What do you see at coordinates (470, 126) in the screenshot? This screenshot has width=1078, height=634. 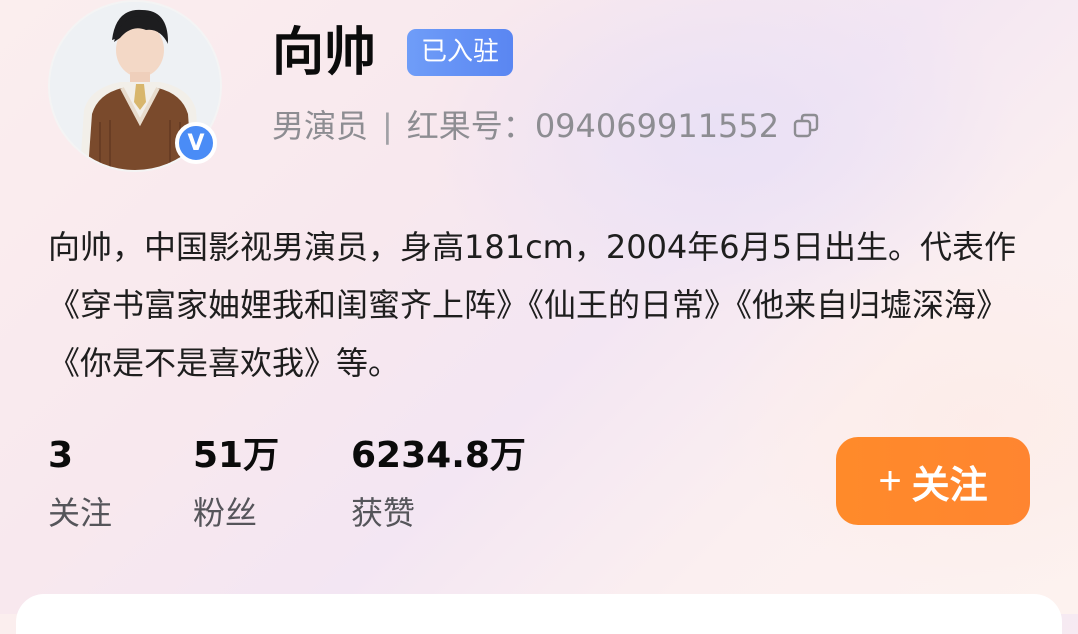 I see `id-label: 红果号：` at bounding box center [470, 126].